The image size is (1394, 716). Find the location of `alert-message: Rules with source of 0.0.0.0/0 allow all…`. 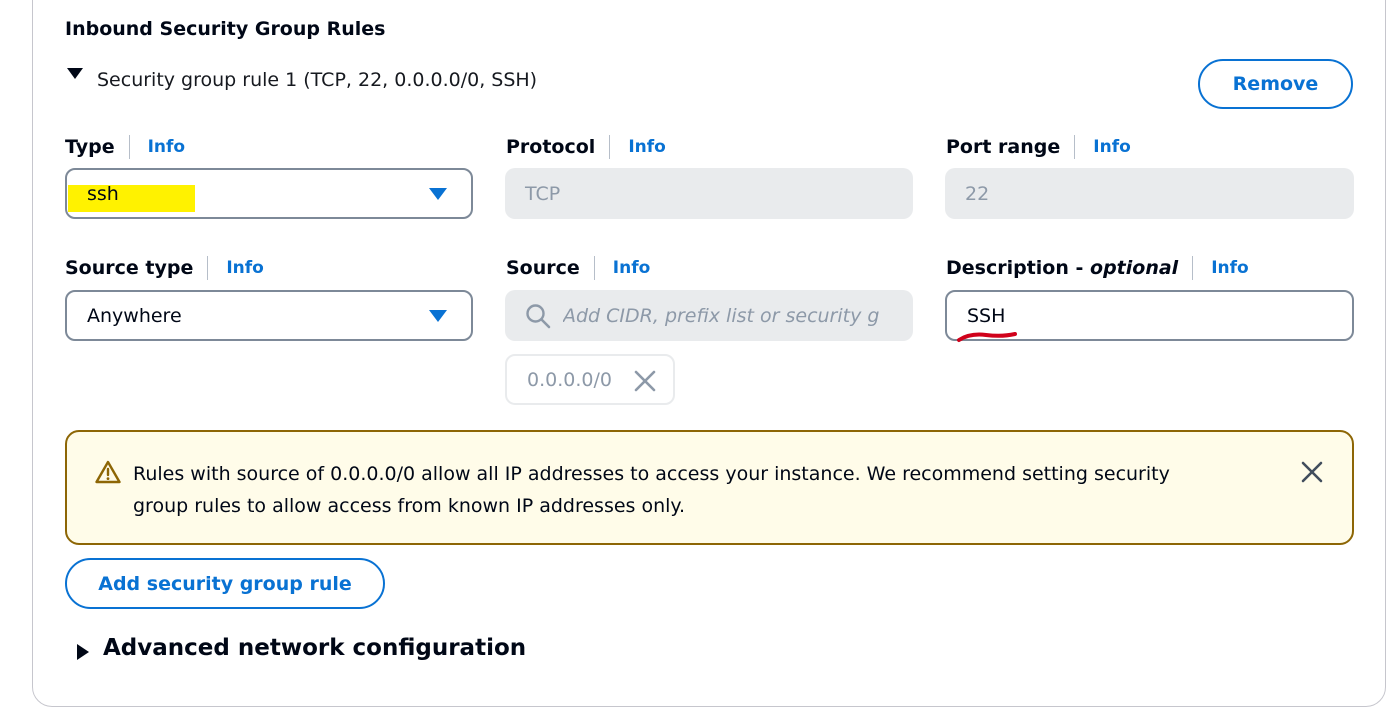

alert-message: Rules with source of 0.0.0.0/0 allow all… is located at coordinates (688, 490).